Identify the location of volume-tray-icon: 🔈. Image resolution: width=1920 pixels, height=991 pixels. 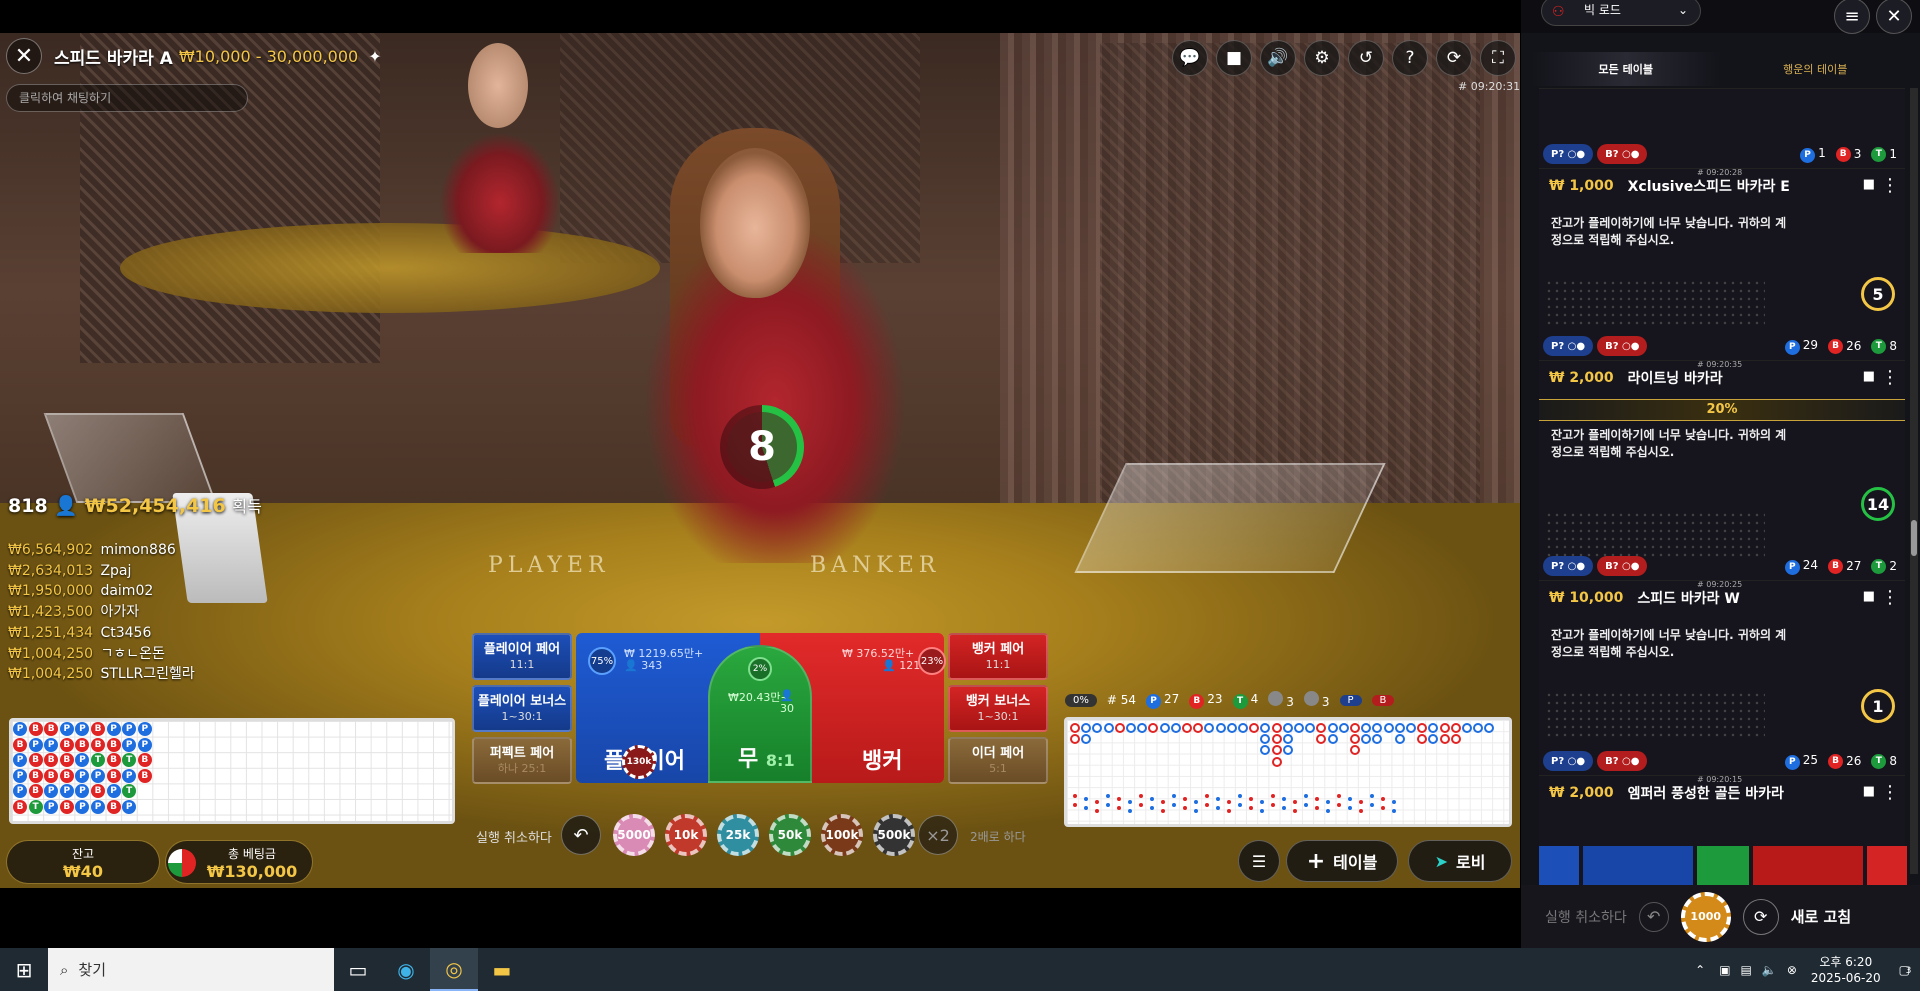
(1769, 970).